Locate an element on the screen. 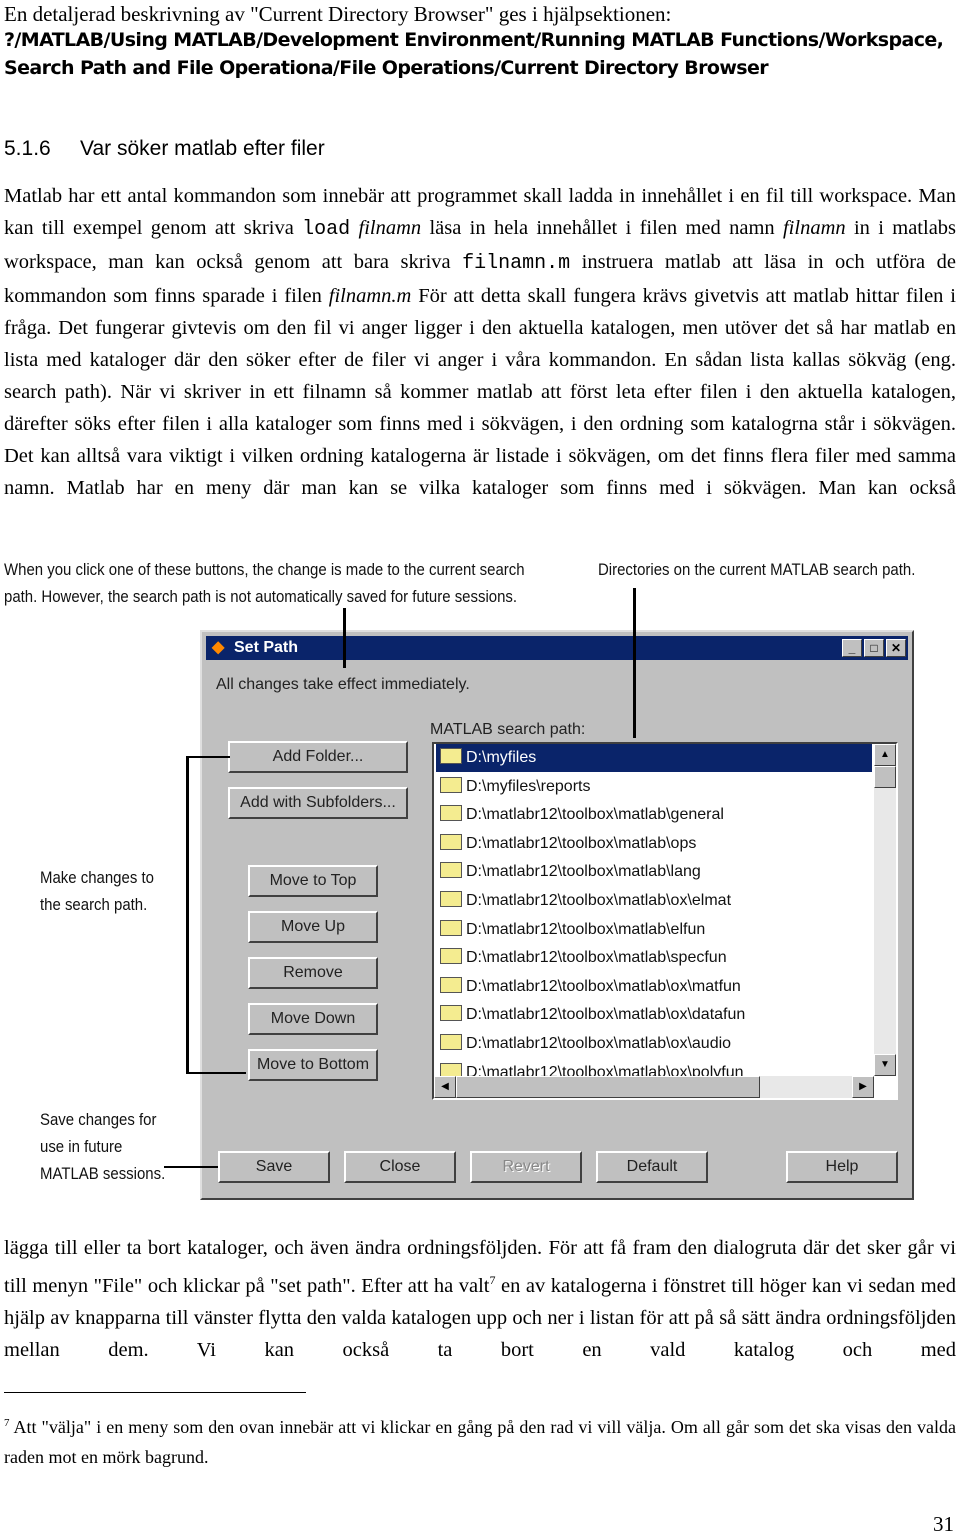  list-label: MATLAB search path: is located at coordinates (508, 729).